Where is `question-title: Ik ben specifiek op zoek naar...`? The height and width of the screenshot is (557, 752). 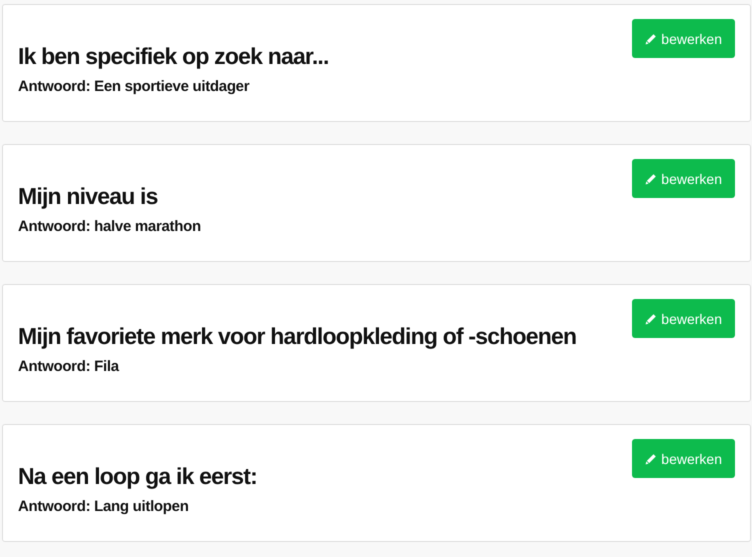
question-title: Ik ben specifiek op zoek naar... is located at coordinates (173, 56).